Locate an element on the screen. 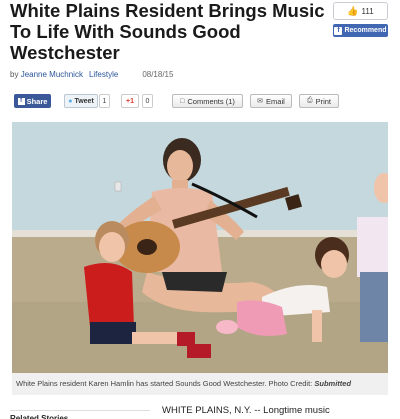 This screenshot has height=419, width=400. recommend-label: Recommend is located at coordinates (365, 30).